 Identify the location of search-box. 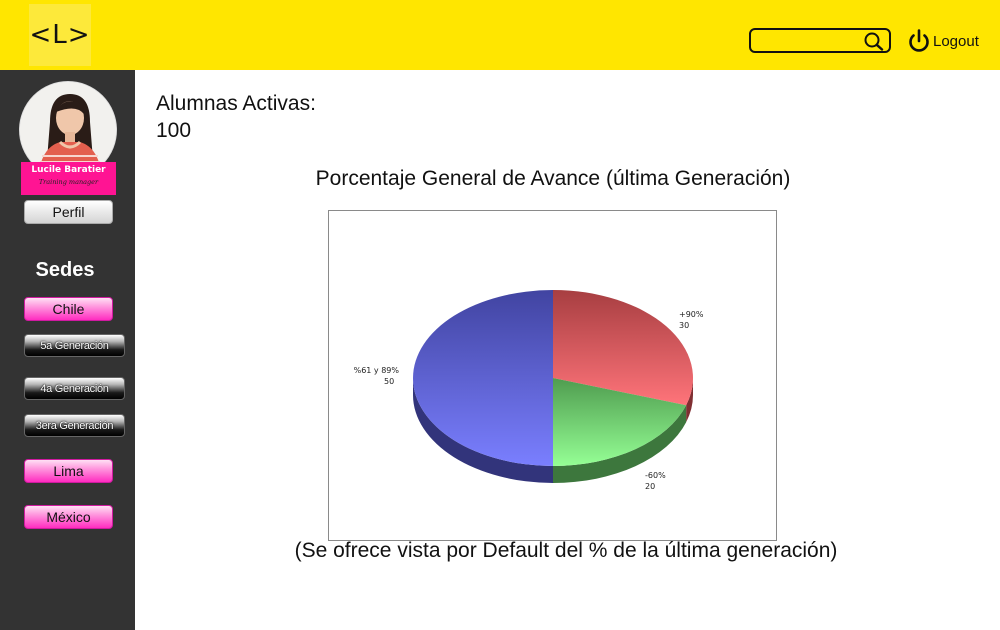
(820, 40).